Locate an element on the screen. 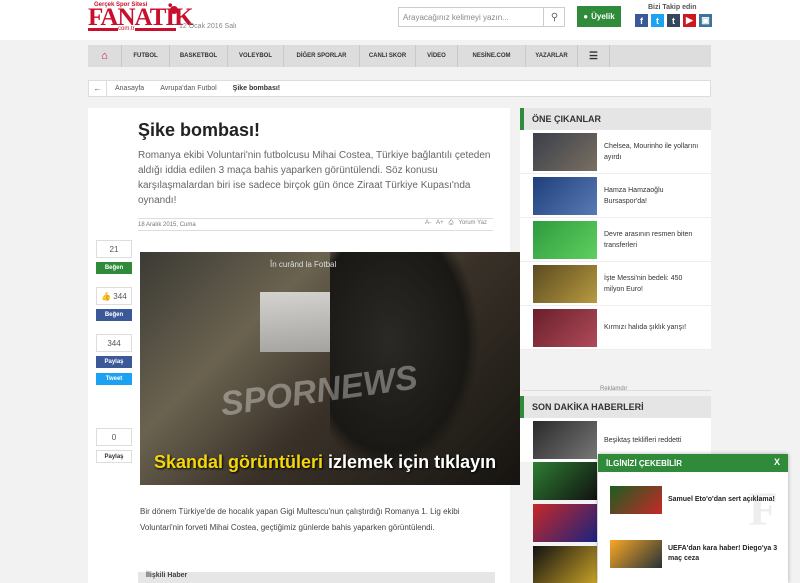 The image size is (800, 583). print-icon: ⎙ is located at coordinates (451, 223).